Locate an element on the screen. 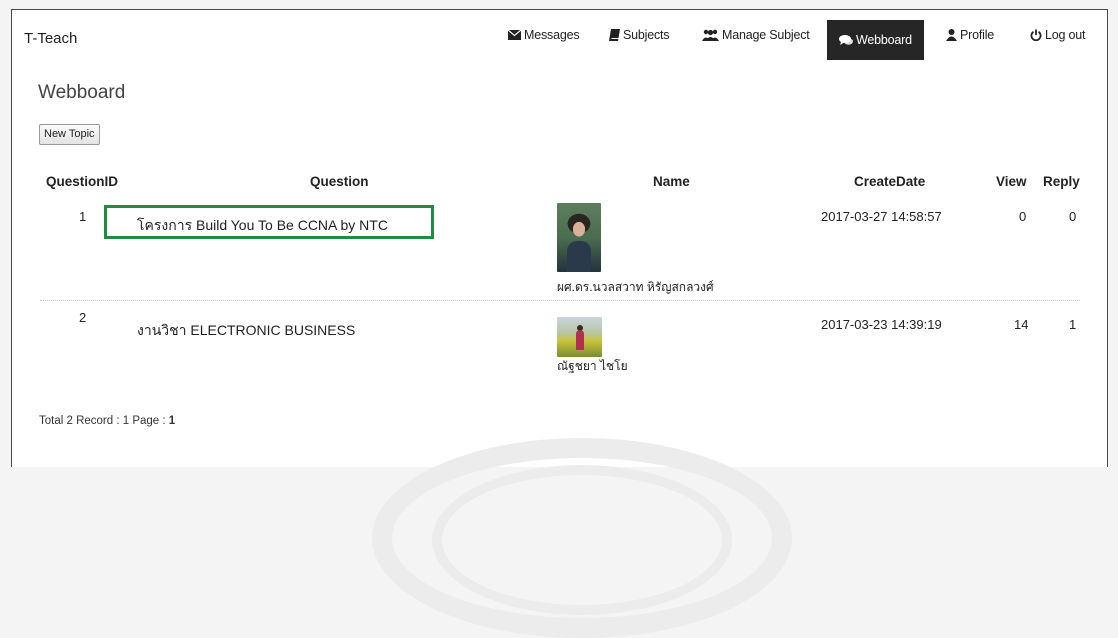 This screenshot has width=1118, height=638. view-count: 0 is located at coordinates (1023, 216).